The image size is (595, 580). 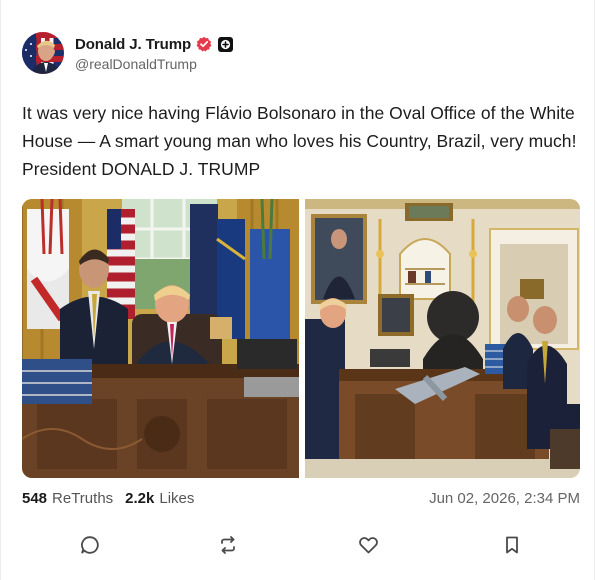 I want to click on author-handle: @realDonaldTrump, so click(x=154, y=64).